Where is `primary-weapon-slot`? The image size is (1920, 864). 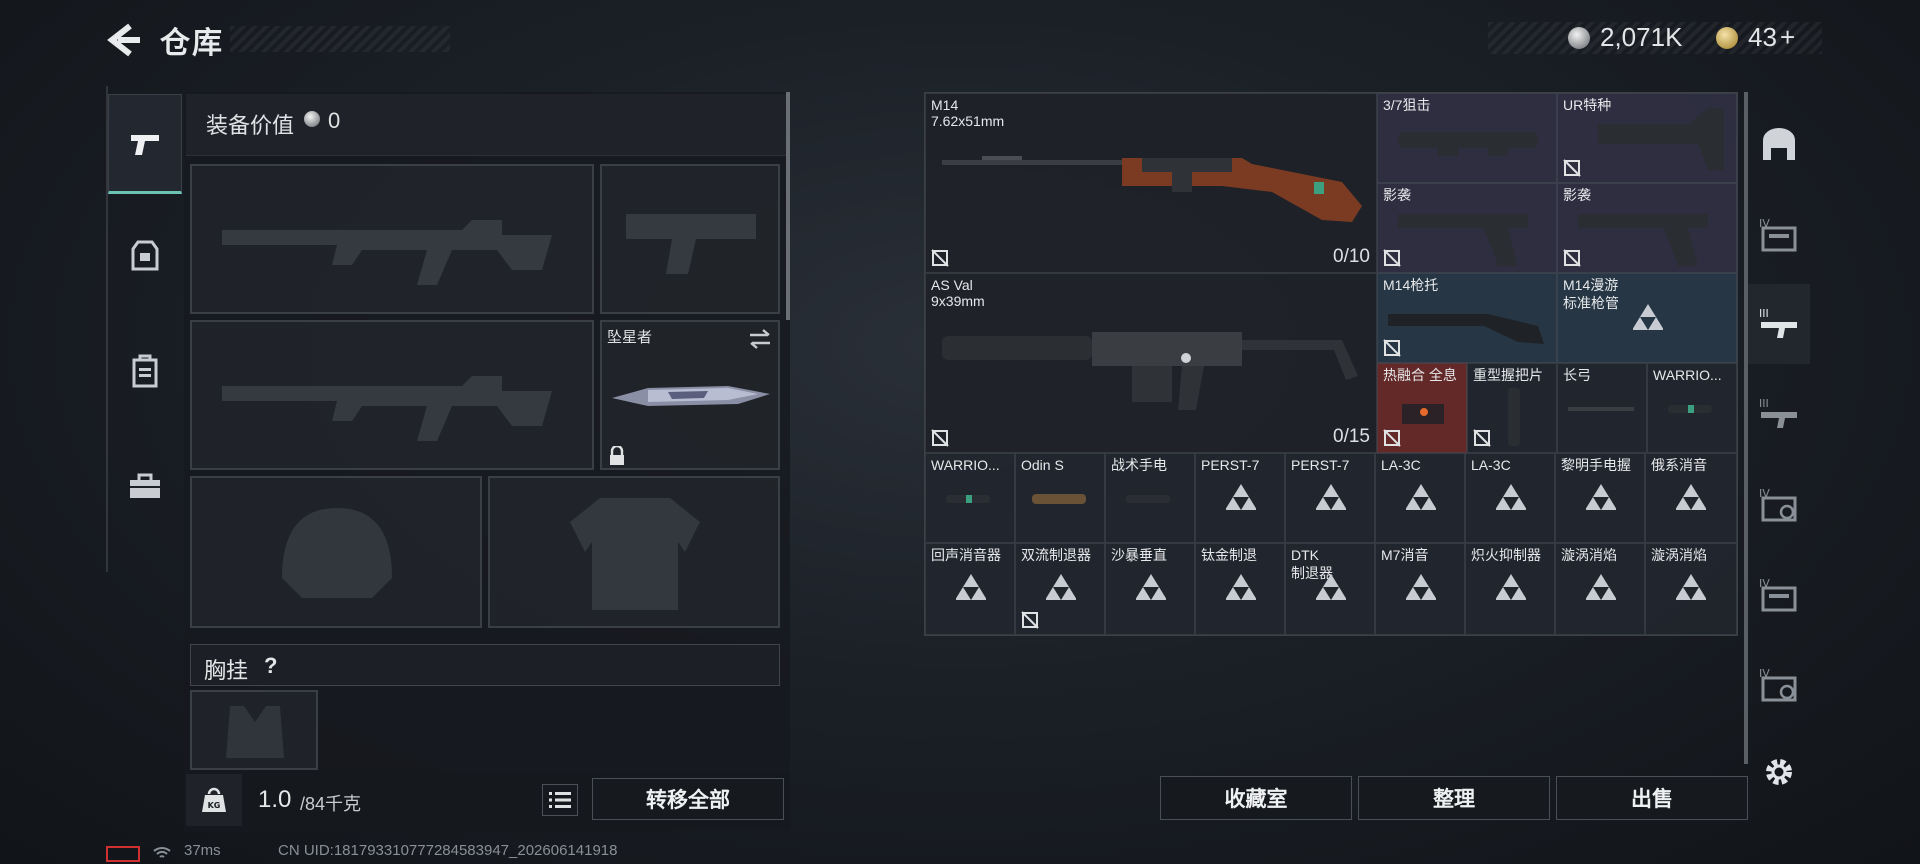
primary-weapon-slot is located at coordinates (392, 239).